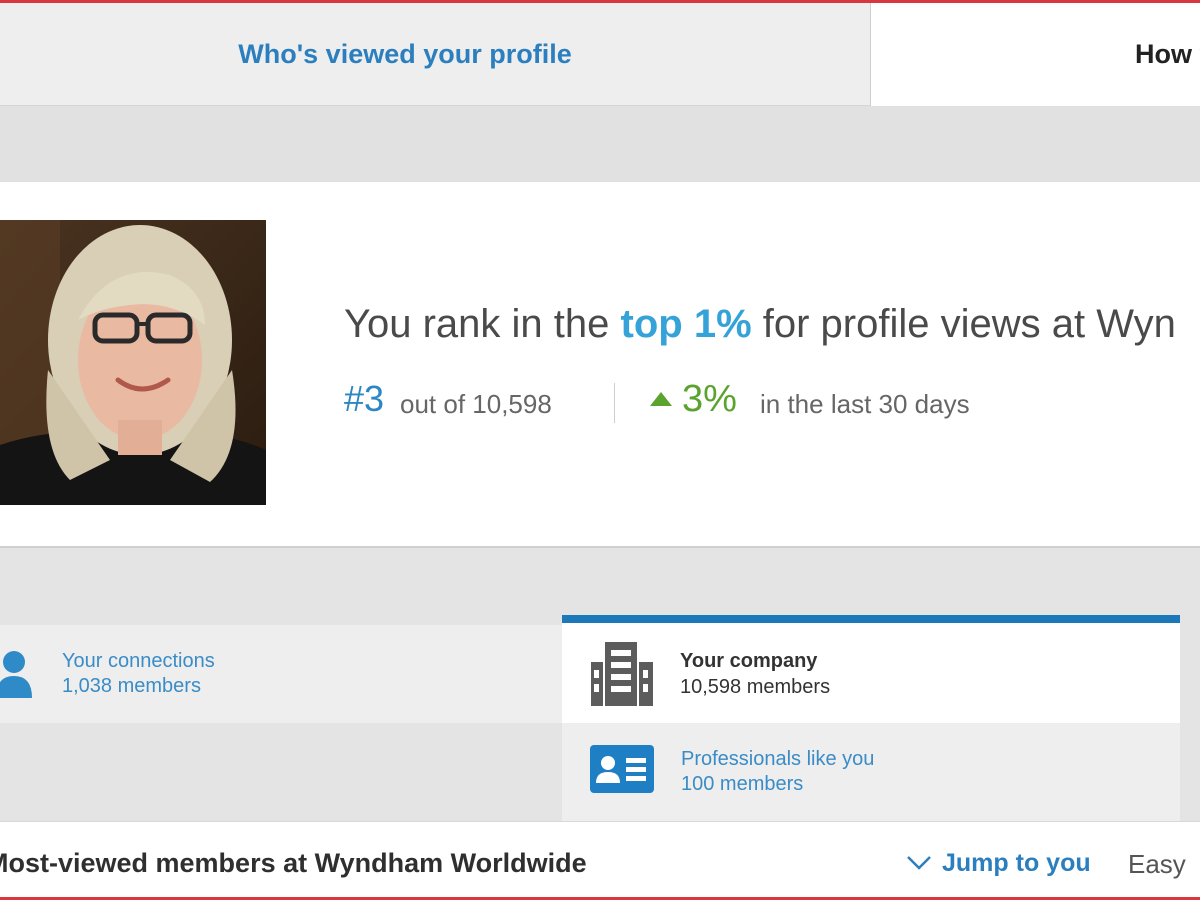 Image resolution: width=1200 pixels, height=900 pixels. I want to click on stats-divider, so click(614, 403).